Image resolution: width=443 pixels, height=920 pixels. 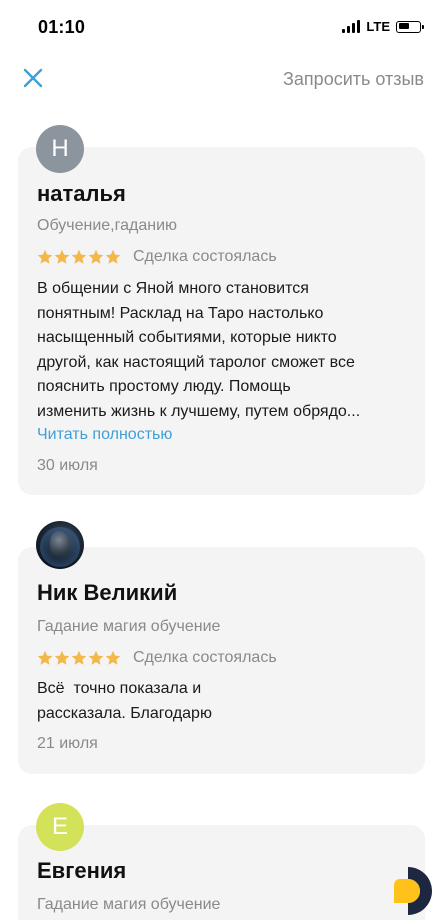 What do you see at coordinates (119, 688) in the screenshot?
I see `review-text-line: Всё точно показала и` at bounding box center [119, 688].